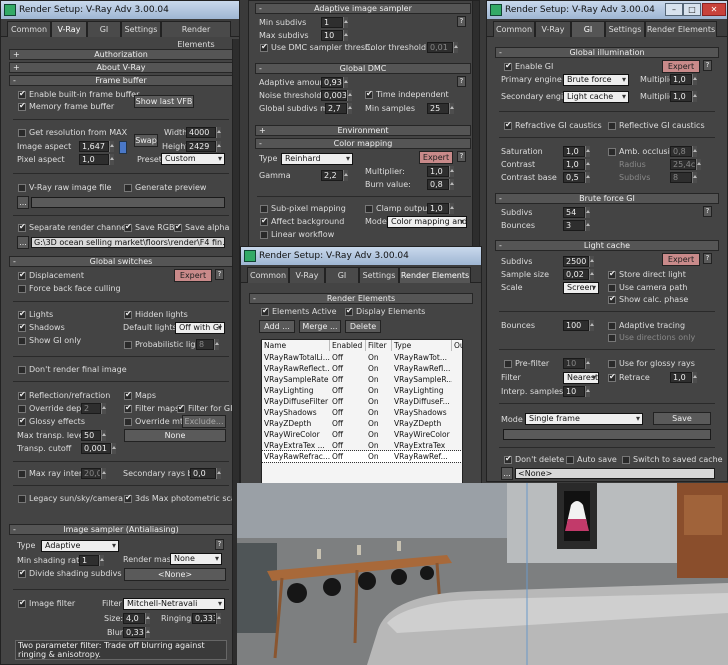 Image resolution: width=728 pixels, height=665 pixels. Describe the element at coordinates (369, 94) in the screenshot. I see `time-independent-checkbox` at that location.